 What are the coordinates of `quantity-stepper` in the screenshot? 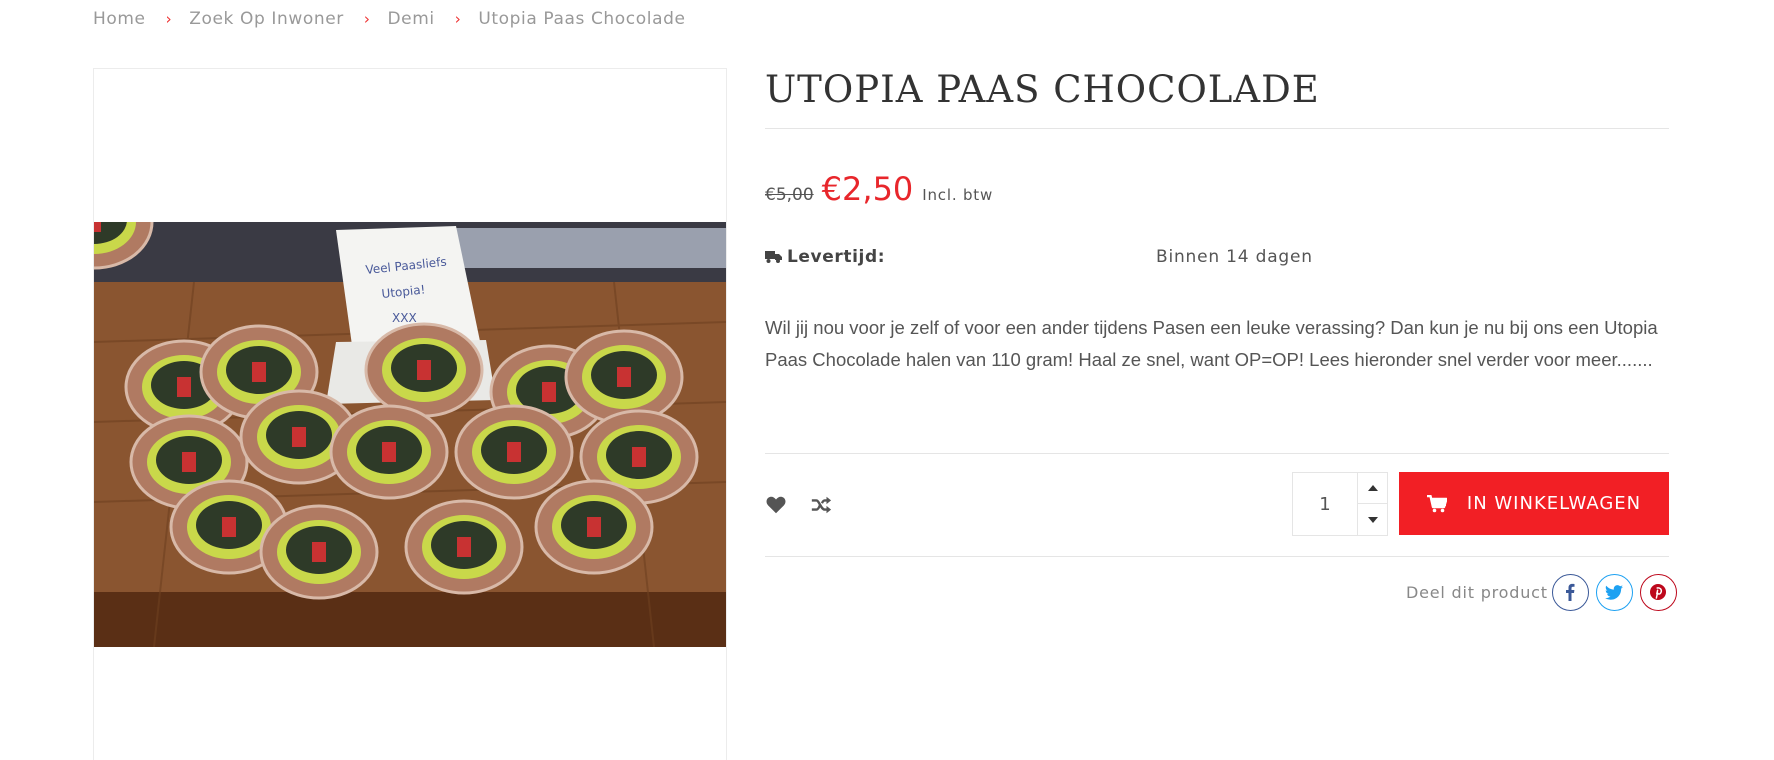 It's located at (1340, 504).